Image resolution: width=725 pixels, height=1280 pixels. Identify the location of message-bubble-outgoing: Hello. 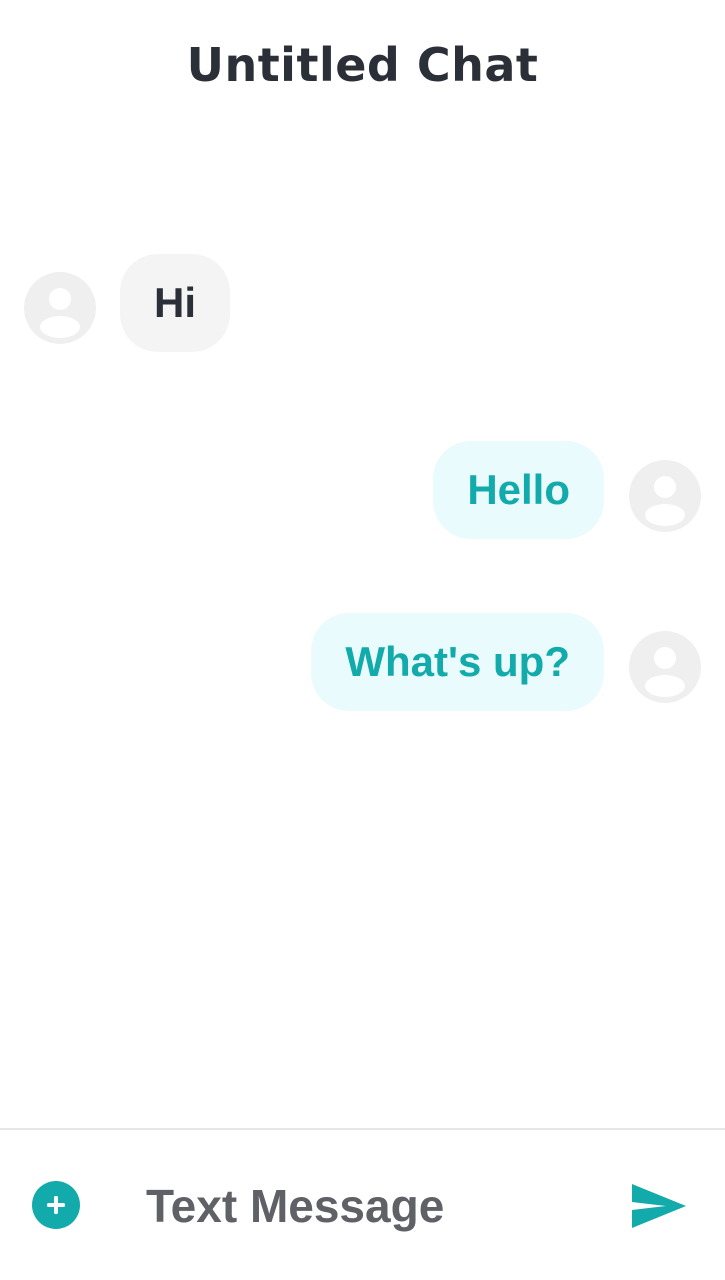
(518, 490).